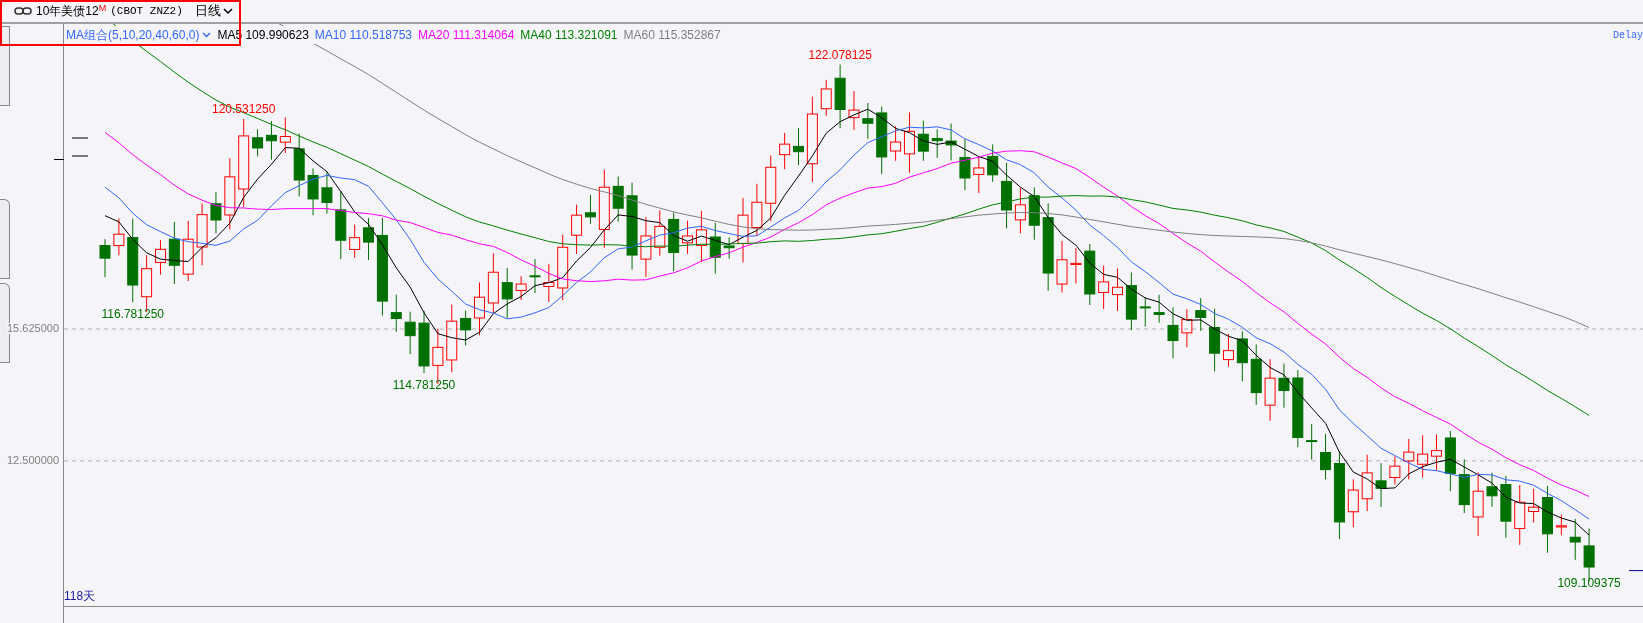  What do you see at coordinates (466, 35) in the screenshot?
I see `ma-legend-value: MA20 111.314064` at bounding box center [466, 35].